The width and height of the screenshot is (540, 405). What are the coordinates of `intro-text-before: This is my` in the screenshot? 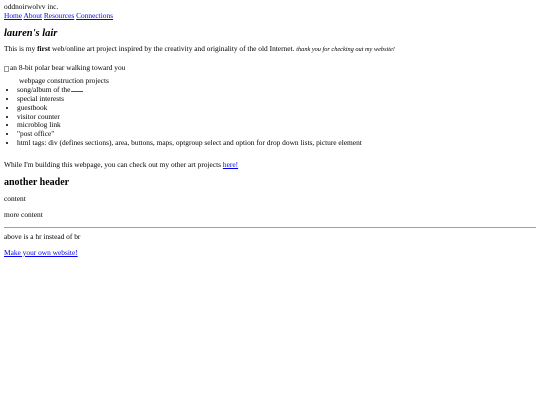 It's located at (21, 49).